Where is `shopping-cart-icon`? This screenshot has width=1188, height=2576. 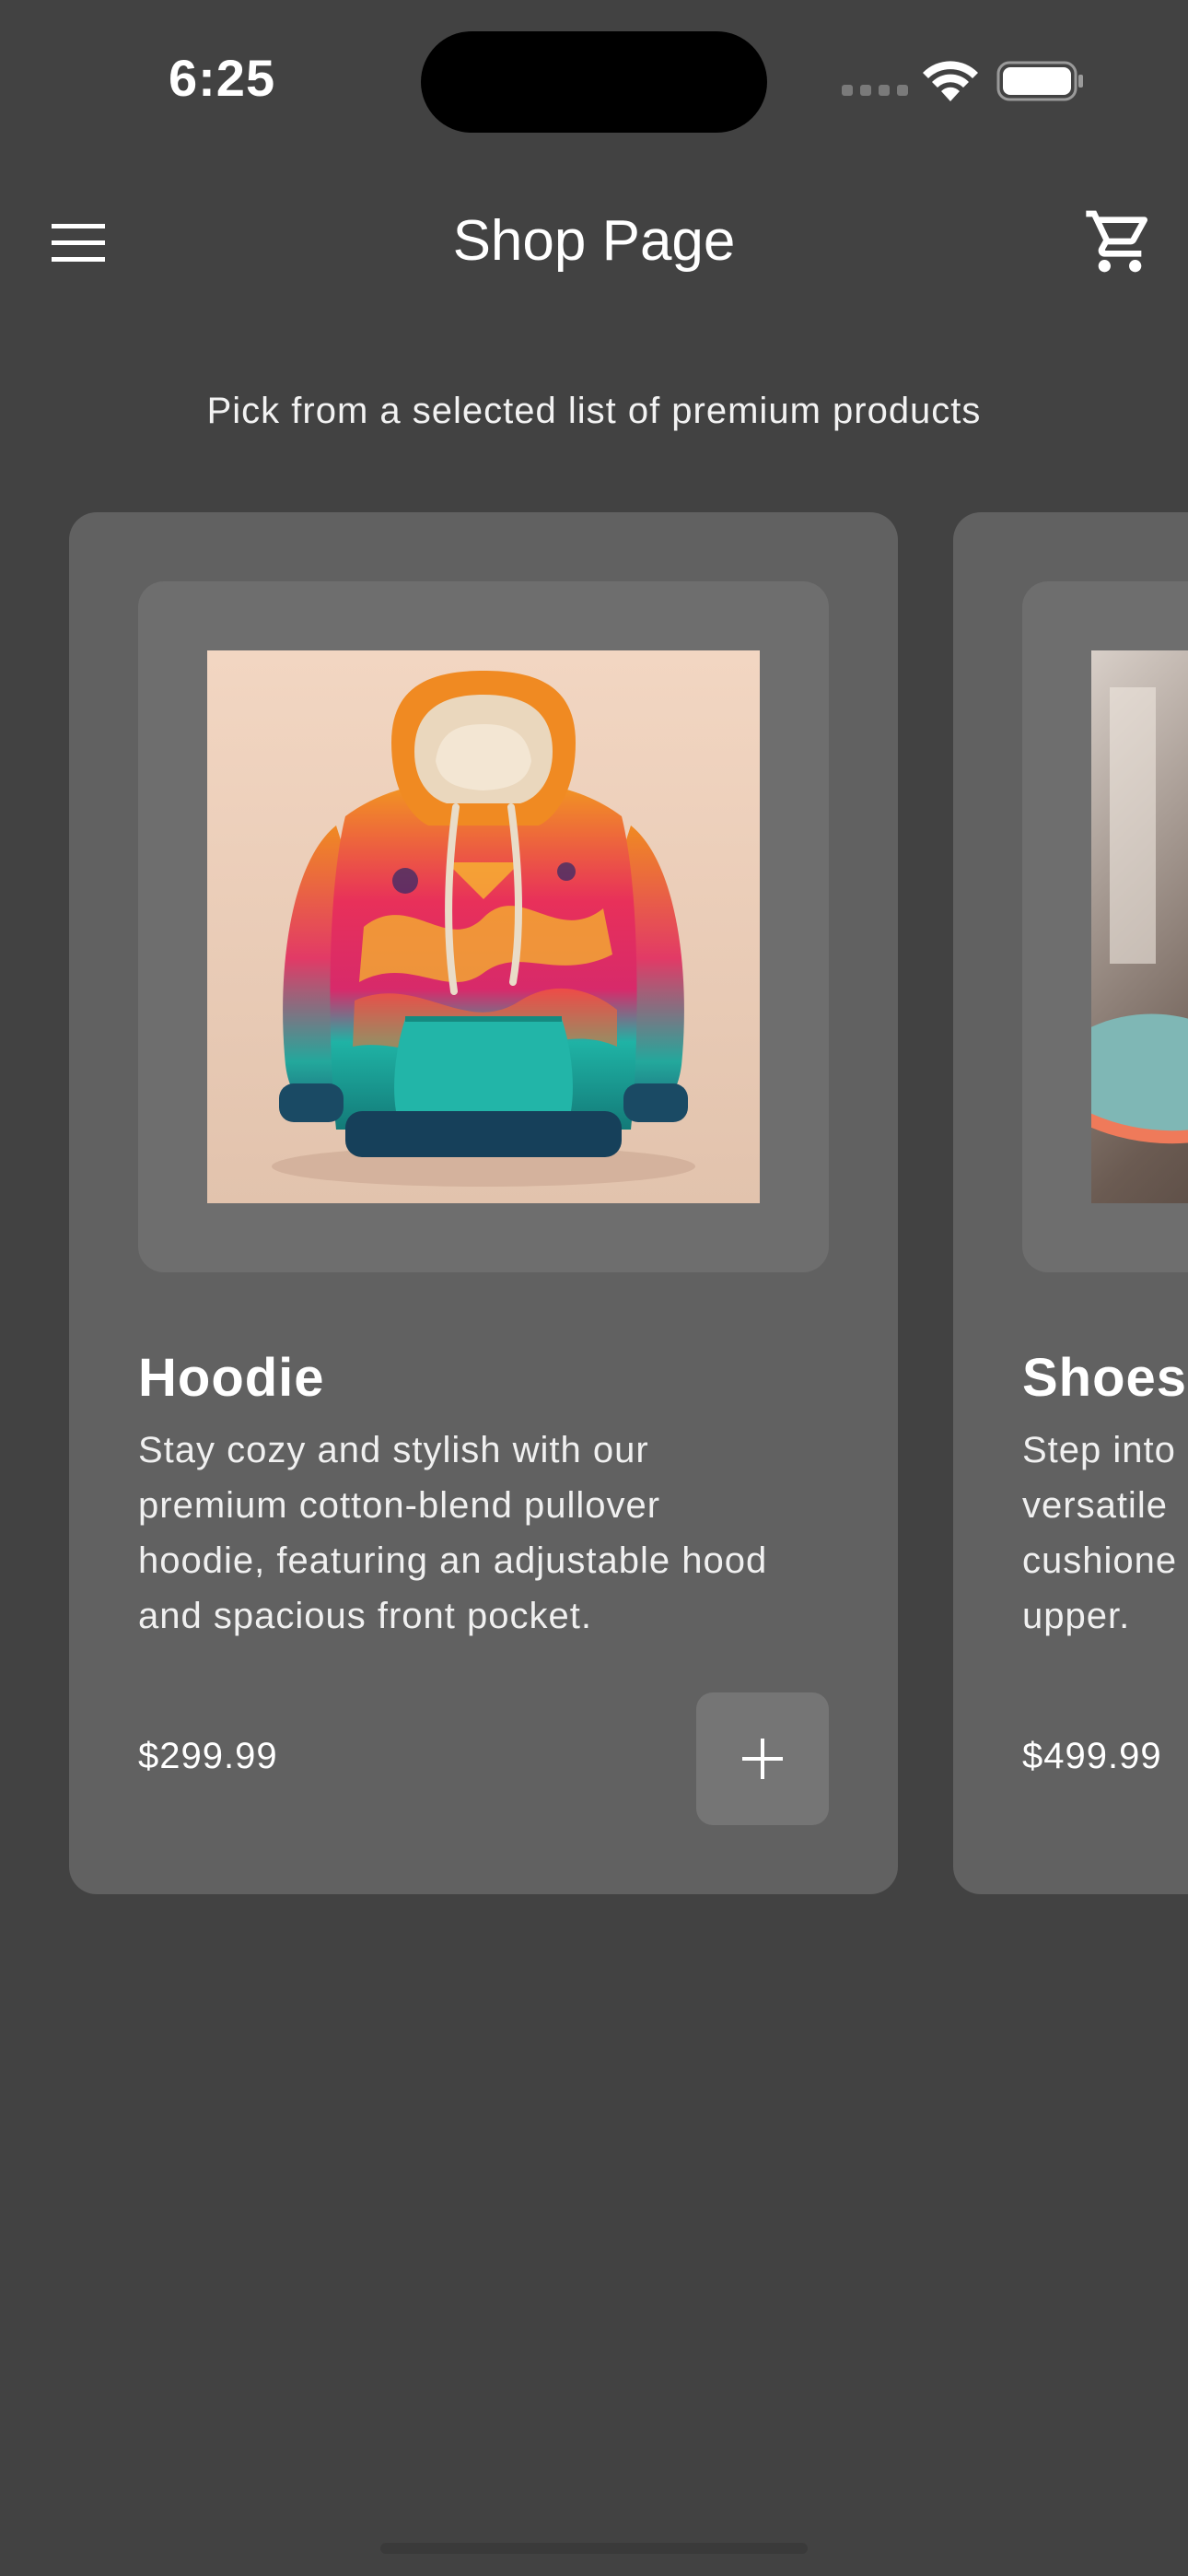 shopping-cart-icon is located at coordinates (1117, 241).